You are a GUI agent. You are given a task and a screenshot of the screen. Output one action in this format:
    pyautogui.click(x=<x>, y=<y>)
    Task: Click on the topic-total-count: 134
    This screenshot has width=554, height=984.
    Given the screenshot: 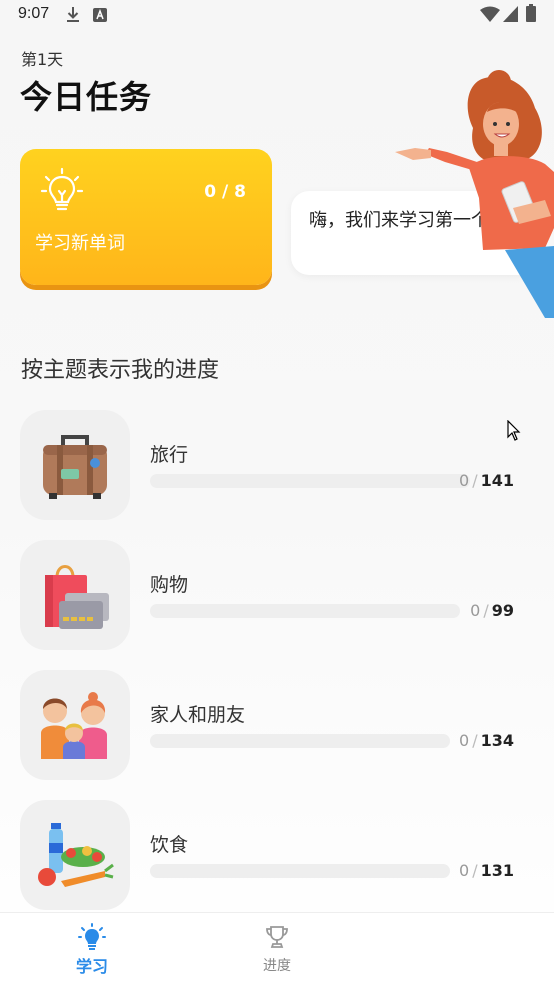 What is the action you would take?
    pyautogui.click(x=497, y=740)
    